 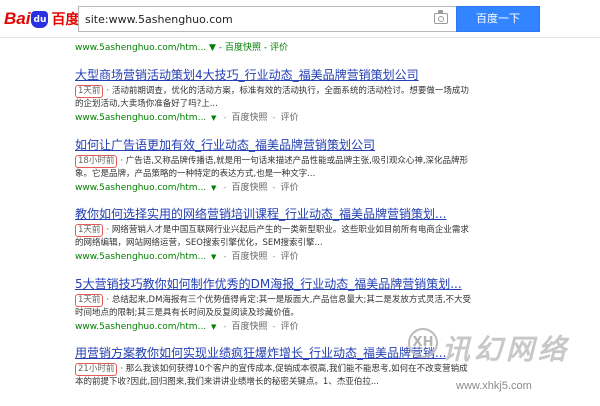 I want to click on camera-icon, so click(x=441, y=17).